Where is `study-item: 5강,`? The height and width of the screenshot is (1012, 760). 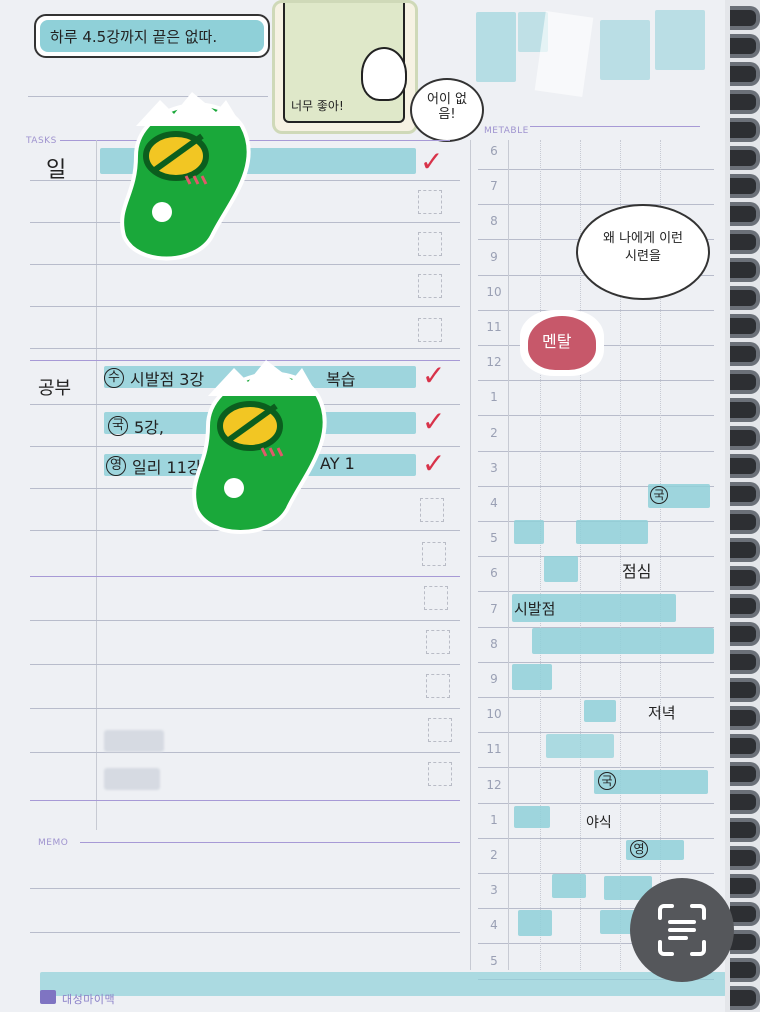 study-item: 5강, is located at coordinates (149, 427).